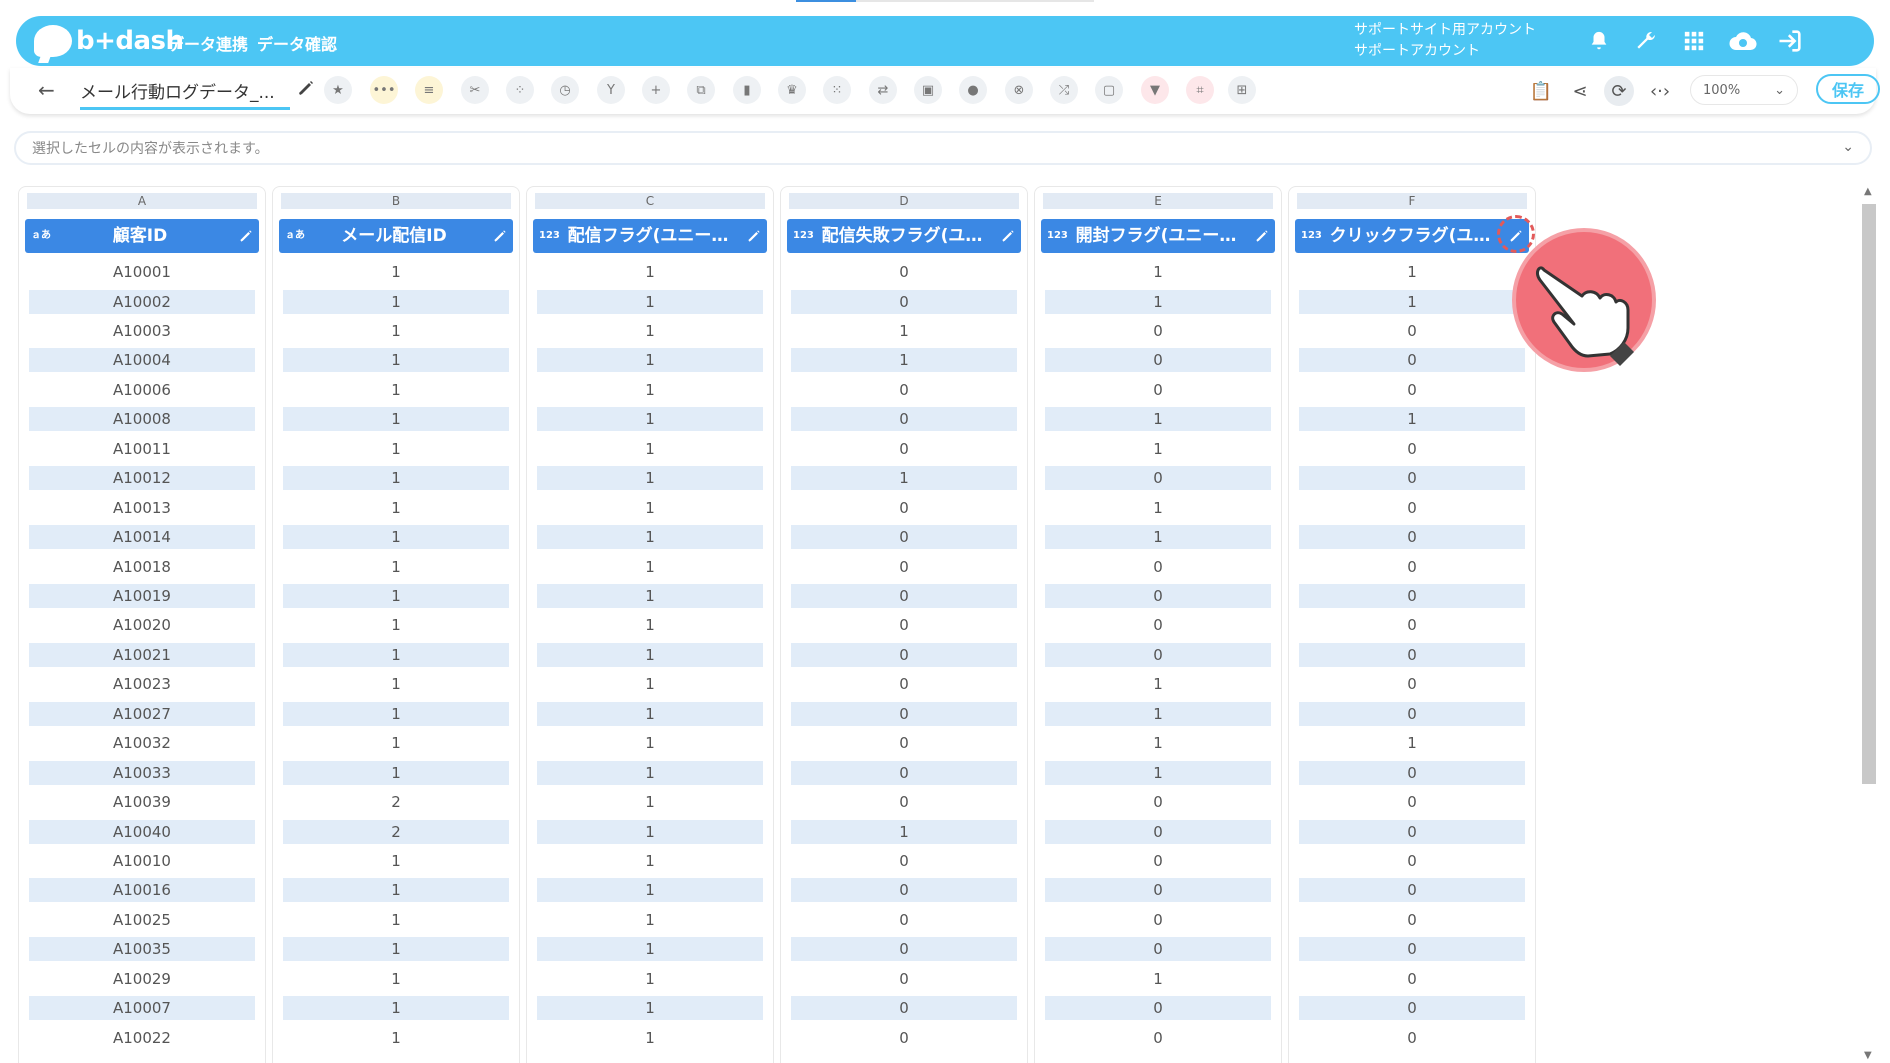 The image size is (1890, 1063). What do you see at coordinates (46, 90) in the screenshot?
I see `back-arrow-icon: ←` at bounding box center [46, 90].